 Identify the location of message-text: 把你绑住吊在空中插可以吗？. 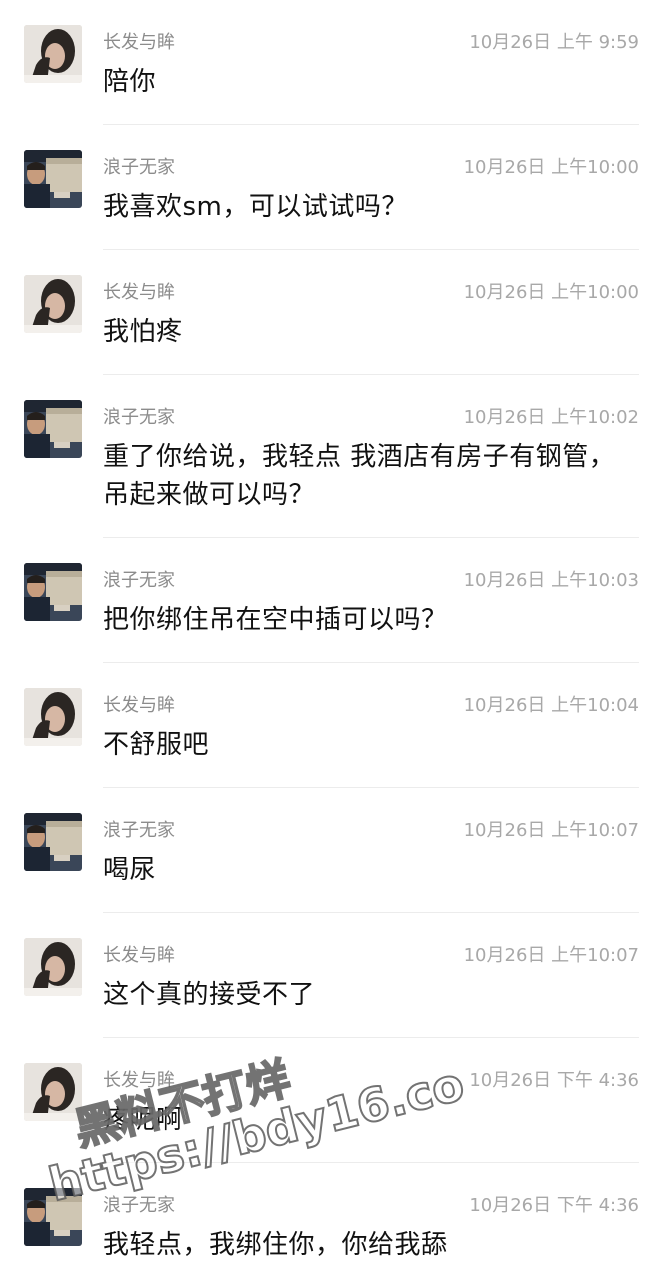
(275, 620).